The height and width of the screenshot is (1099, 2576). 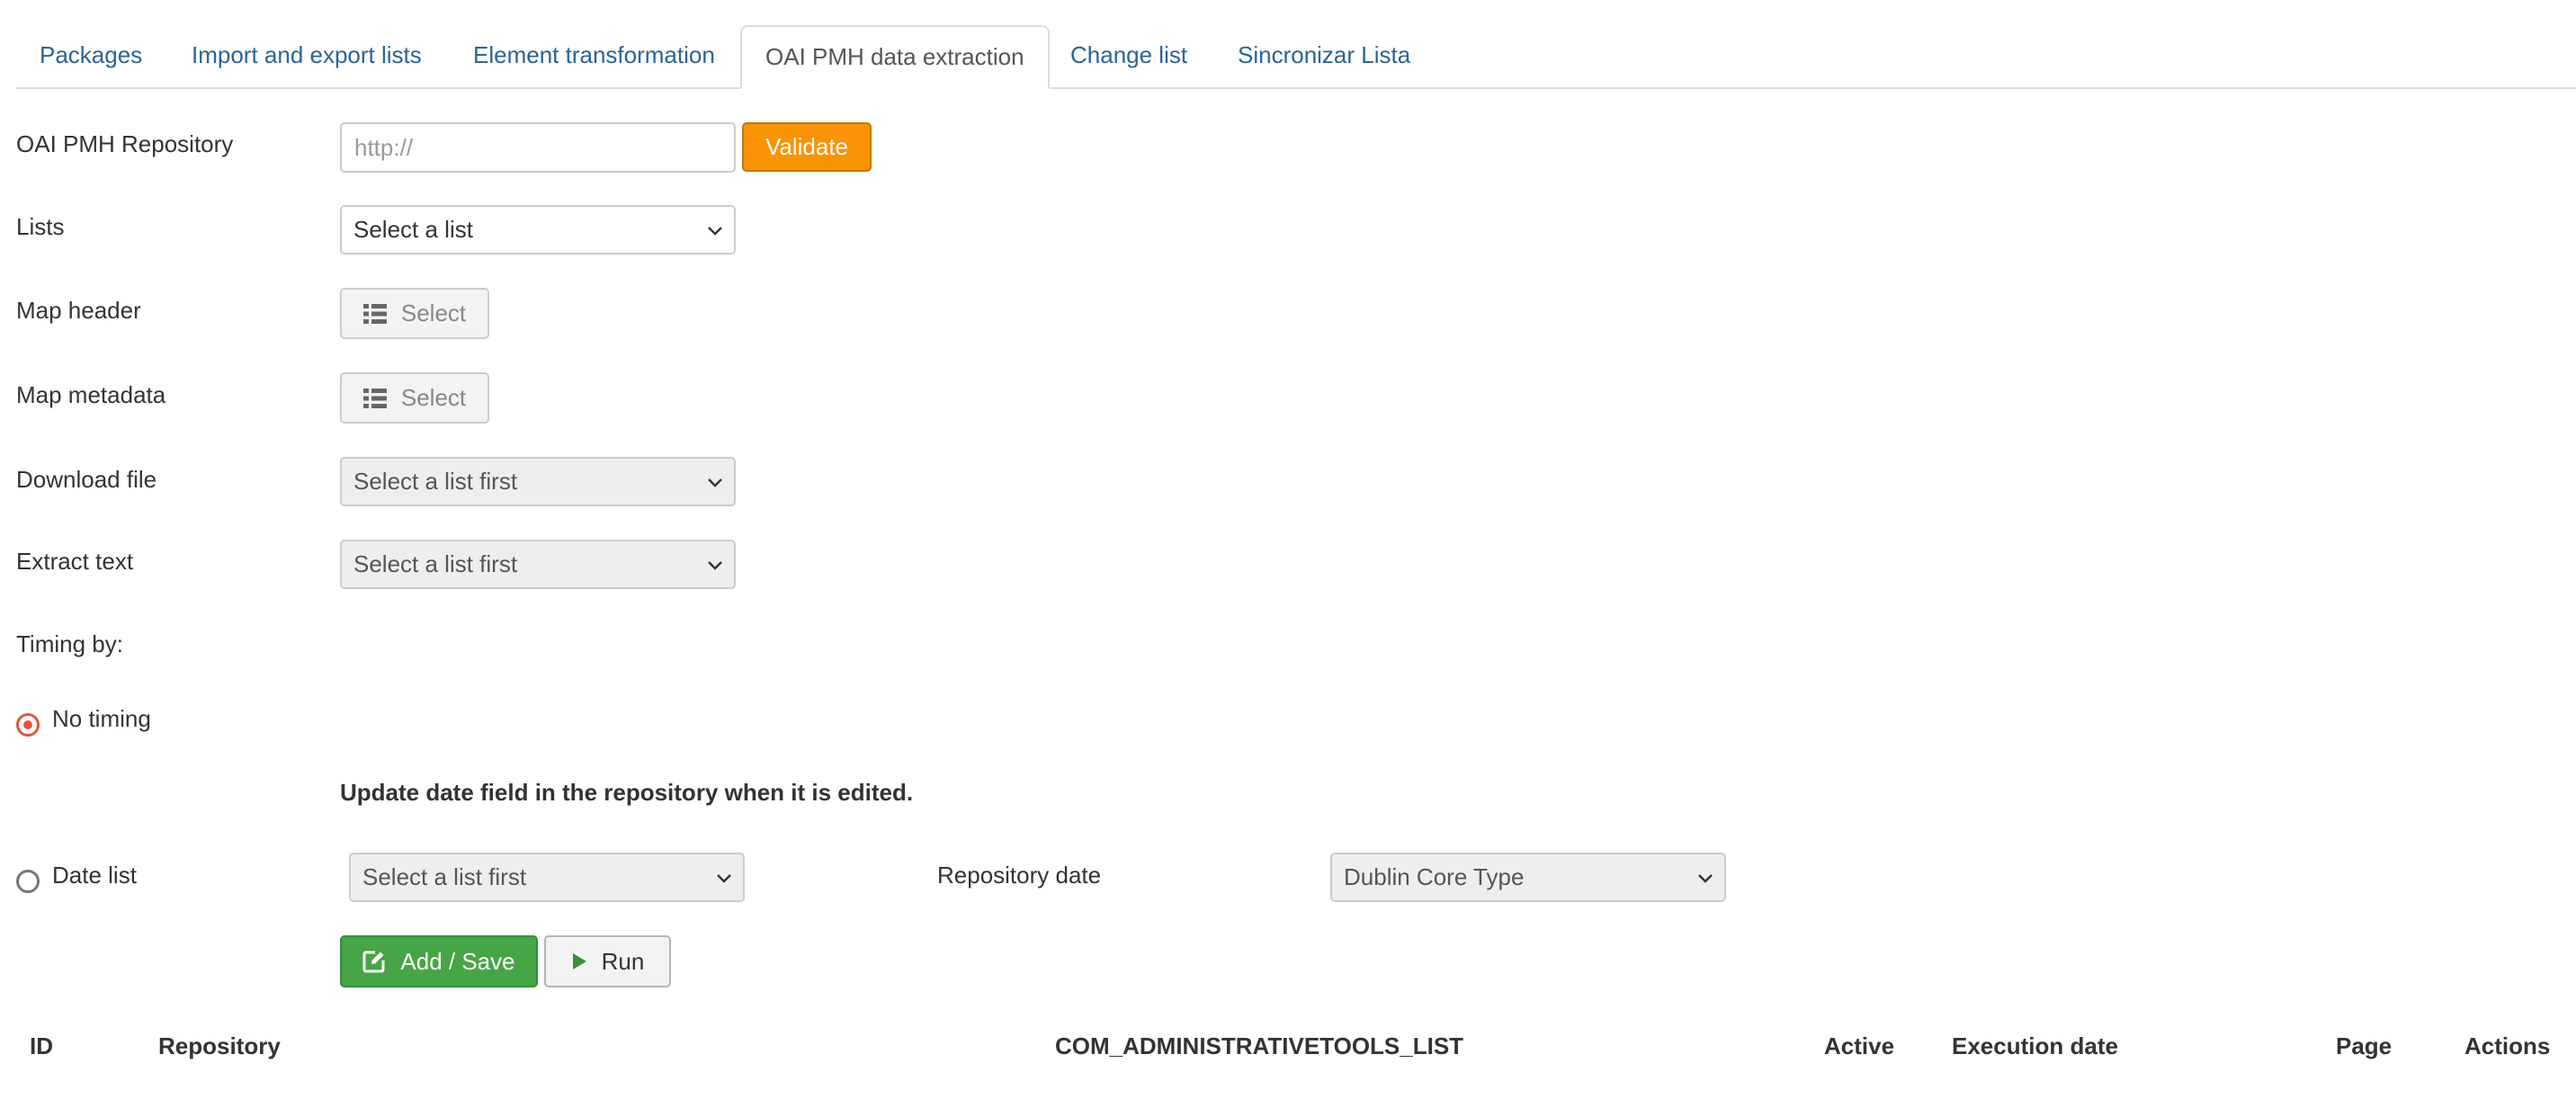 What do you see at coordinates (538, 564) in the screenshot?
I see `extract-text-select: Select a list first` at bounding box center [538, 564].